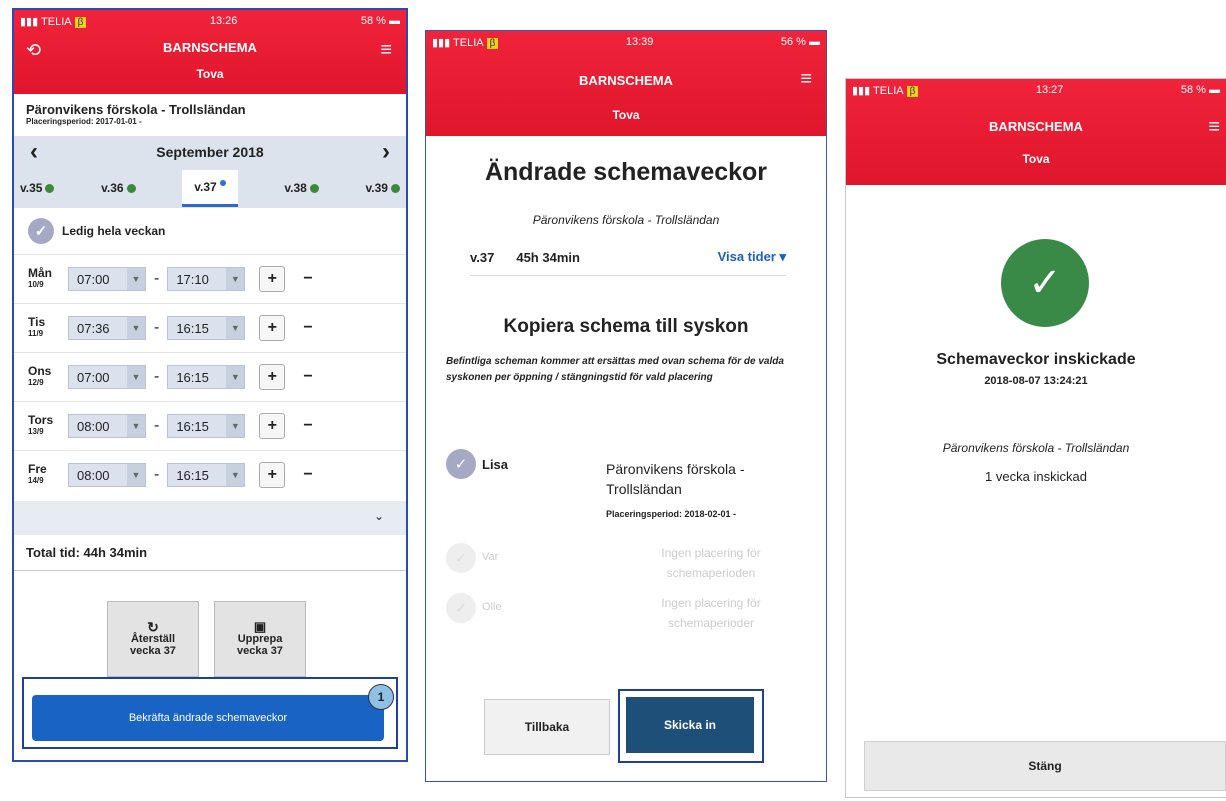 The width and height of the screenshot is (1226, 801). I want to click on day-row: Mån 10/9 07:00 ▼ -17:10 ▼ + −, so click(210, 278).